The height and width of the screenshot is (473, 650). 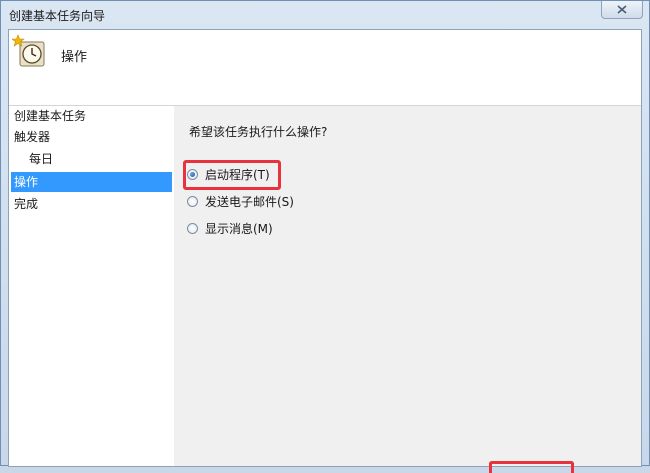 What do you see at coordinates (91, 159) in the screenshot?
I see `nav-step-daily: 每日` at bounding box center [91, 159].